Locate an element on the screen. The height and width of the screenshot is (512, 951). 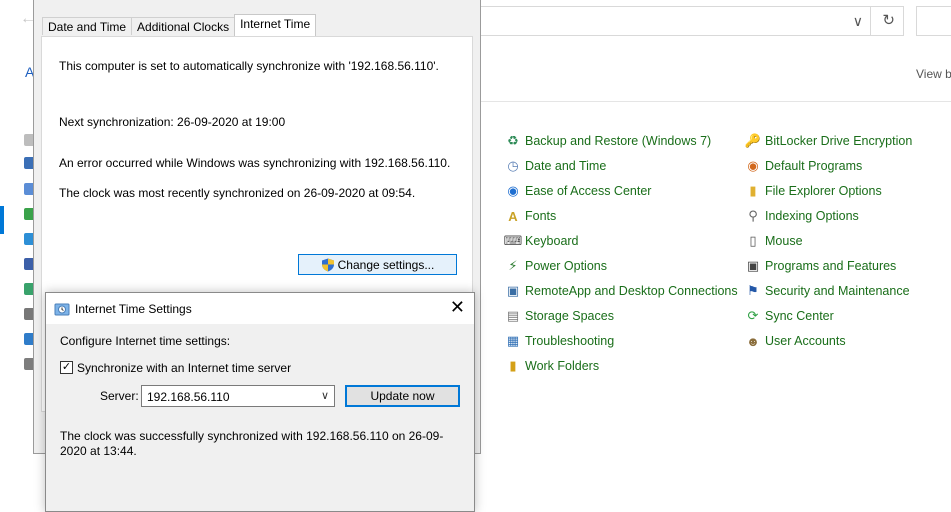
users-icon: ☻ is located at coordinates (753, 341).